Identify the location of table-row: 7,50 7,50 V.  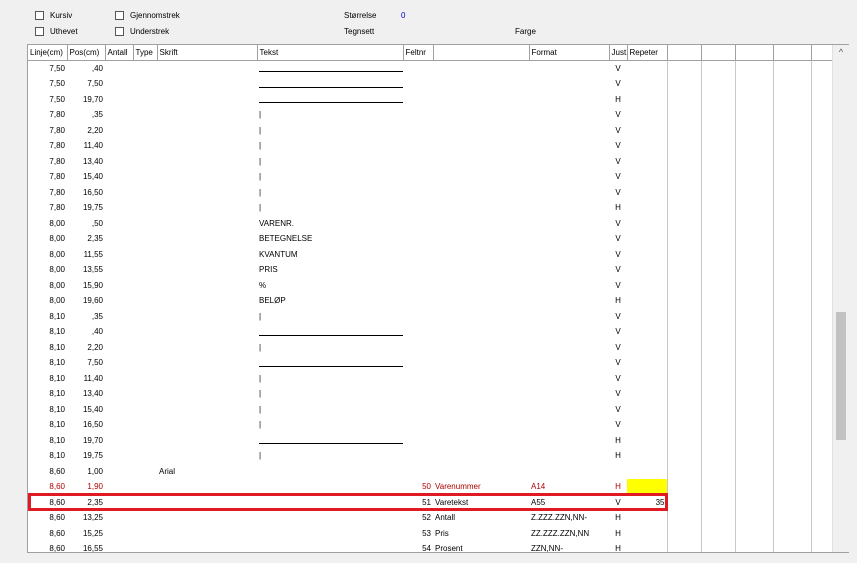
(438, 84).